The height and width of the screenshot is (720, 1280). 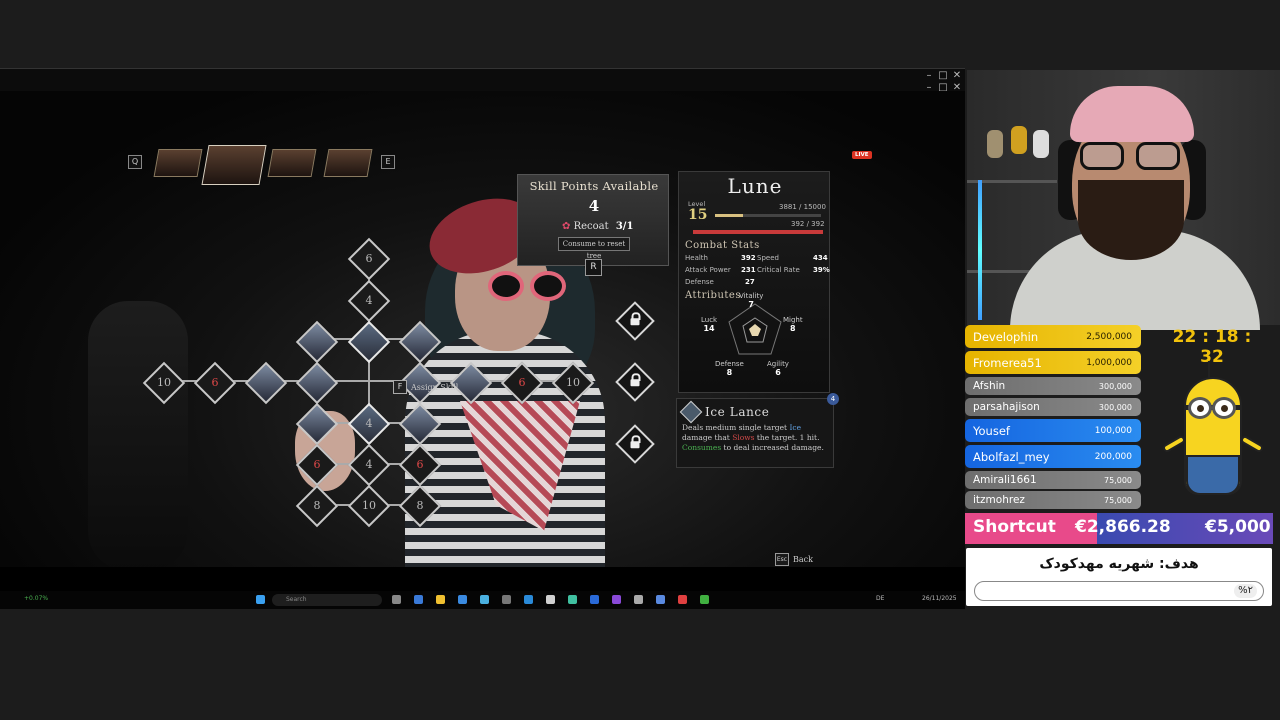 What do you see at coordinates (1053, 362) in the screenshot?
I see `donation-row: Fromerea51 1,000,000` at bounding box center [1053, 362].